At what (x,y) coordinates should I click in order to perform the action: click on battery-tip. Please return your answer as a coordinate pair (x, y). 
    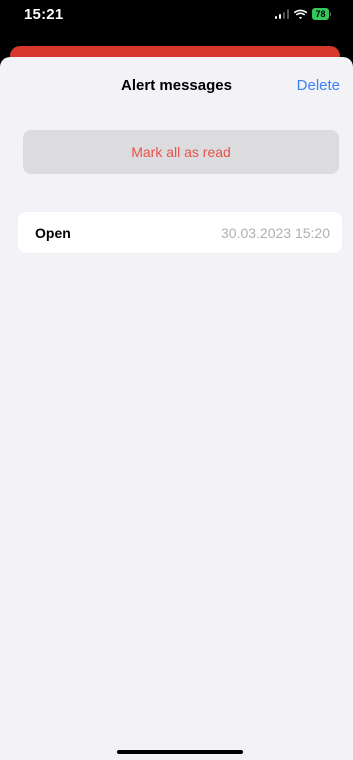
    Looking at the image, I should click on (330, 14).